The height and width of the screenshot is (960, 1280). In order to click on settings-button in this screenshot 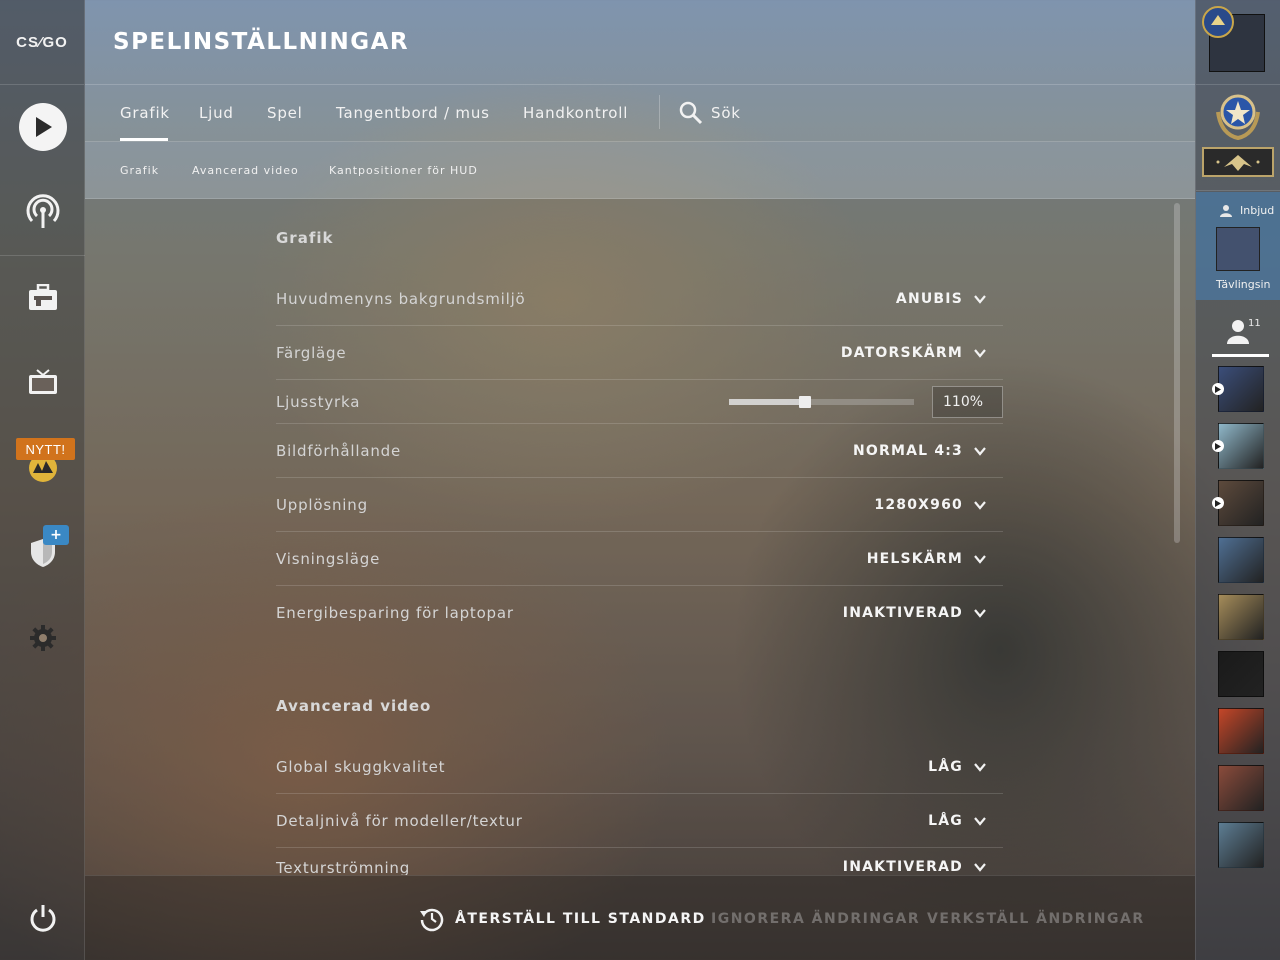, I will do `click(42, 638)`.